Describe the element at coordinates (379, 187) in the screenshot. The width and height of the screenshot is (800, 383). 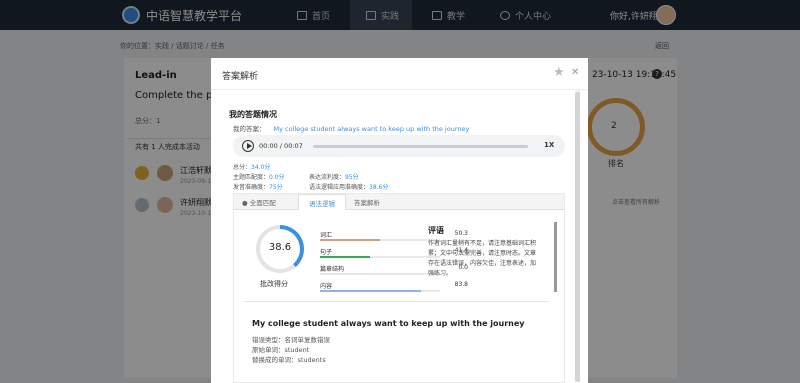
I see `stat-value: 38.6分` at that location.